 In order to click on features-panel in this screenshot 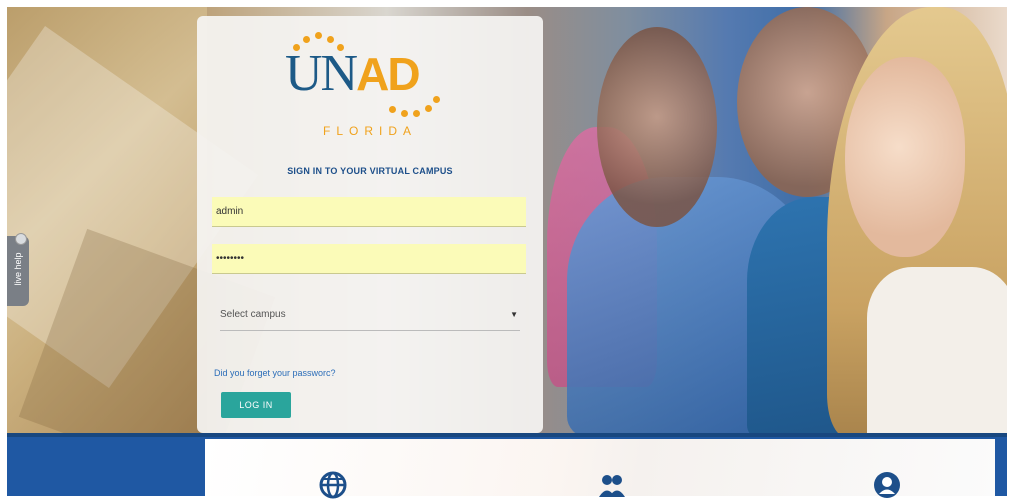, I will do `click(600, 469)`.